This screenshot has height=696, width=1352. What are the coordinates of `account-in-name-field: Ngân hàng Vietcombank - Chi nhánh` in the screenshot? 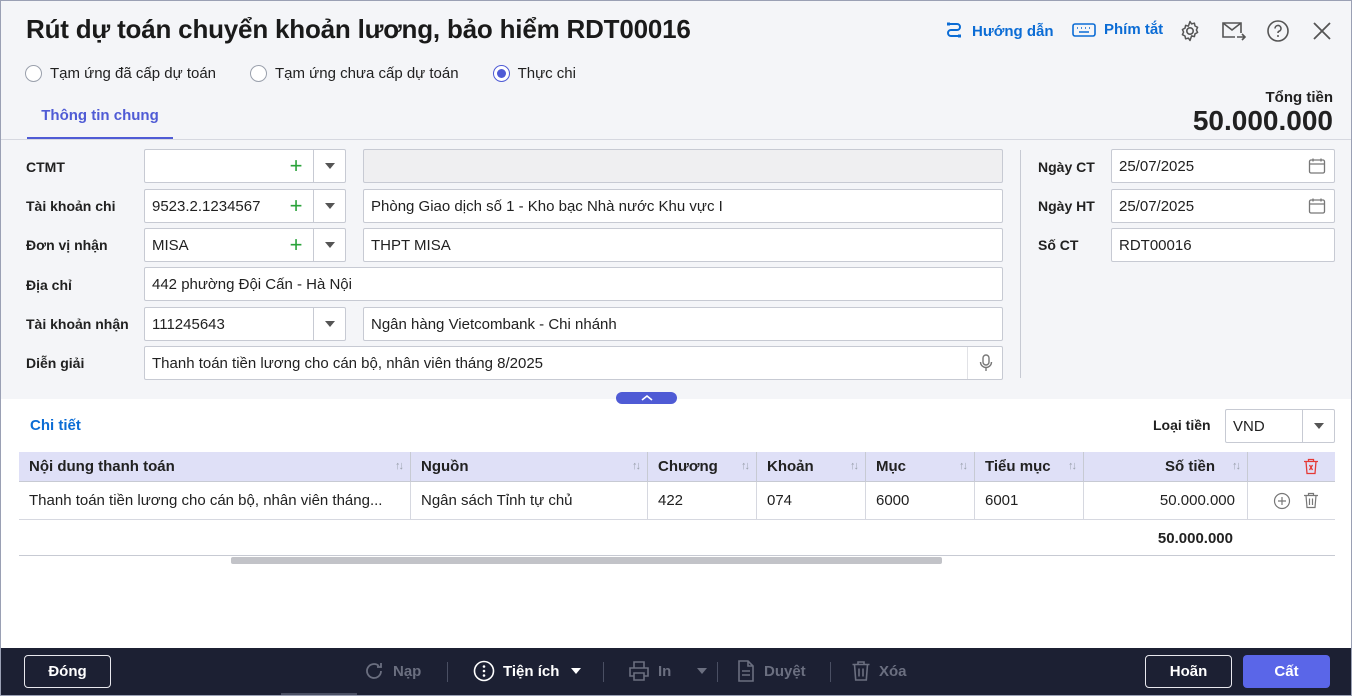 It's located at (683, 324).